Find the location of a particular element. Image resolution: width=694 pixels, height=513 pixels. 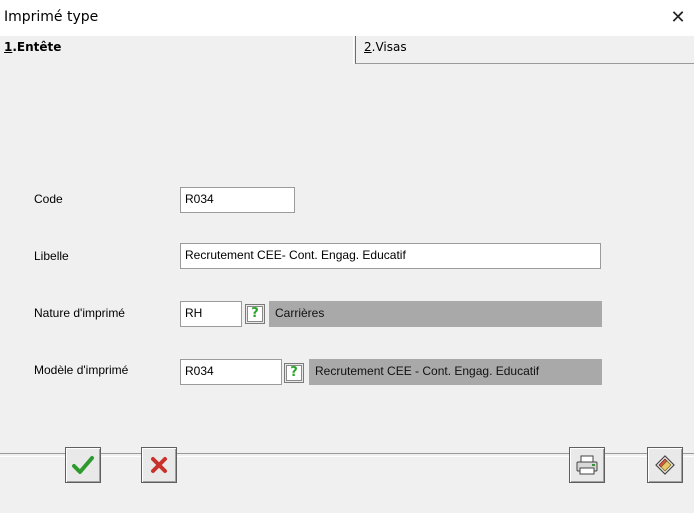

tab-visas: 2.Visas is located at coordinates (523, 50).